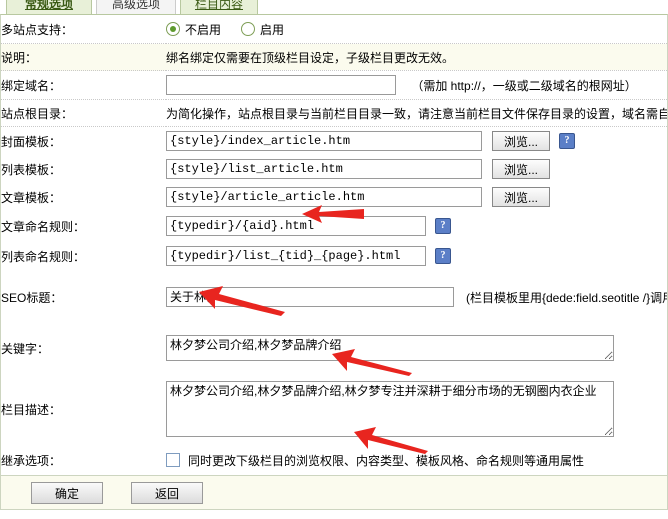 The height and width of the screenshot is (519, 668). I want to click on tab-advanced-label: 高级选项, so click(135, 5).